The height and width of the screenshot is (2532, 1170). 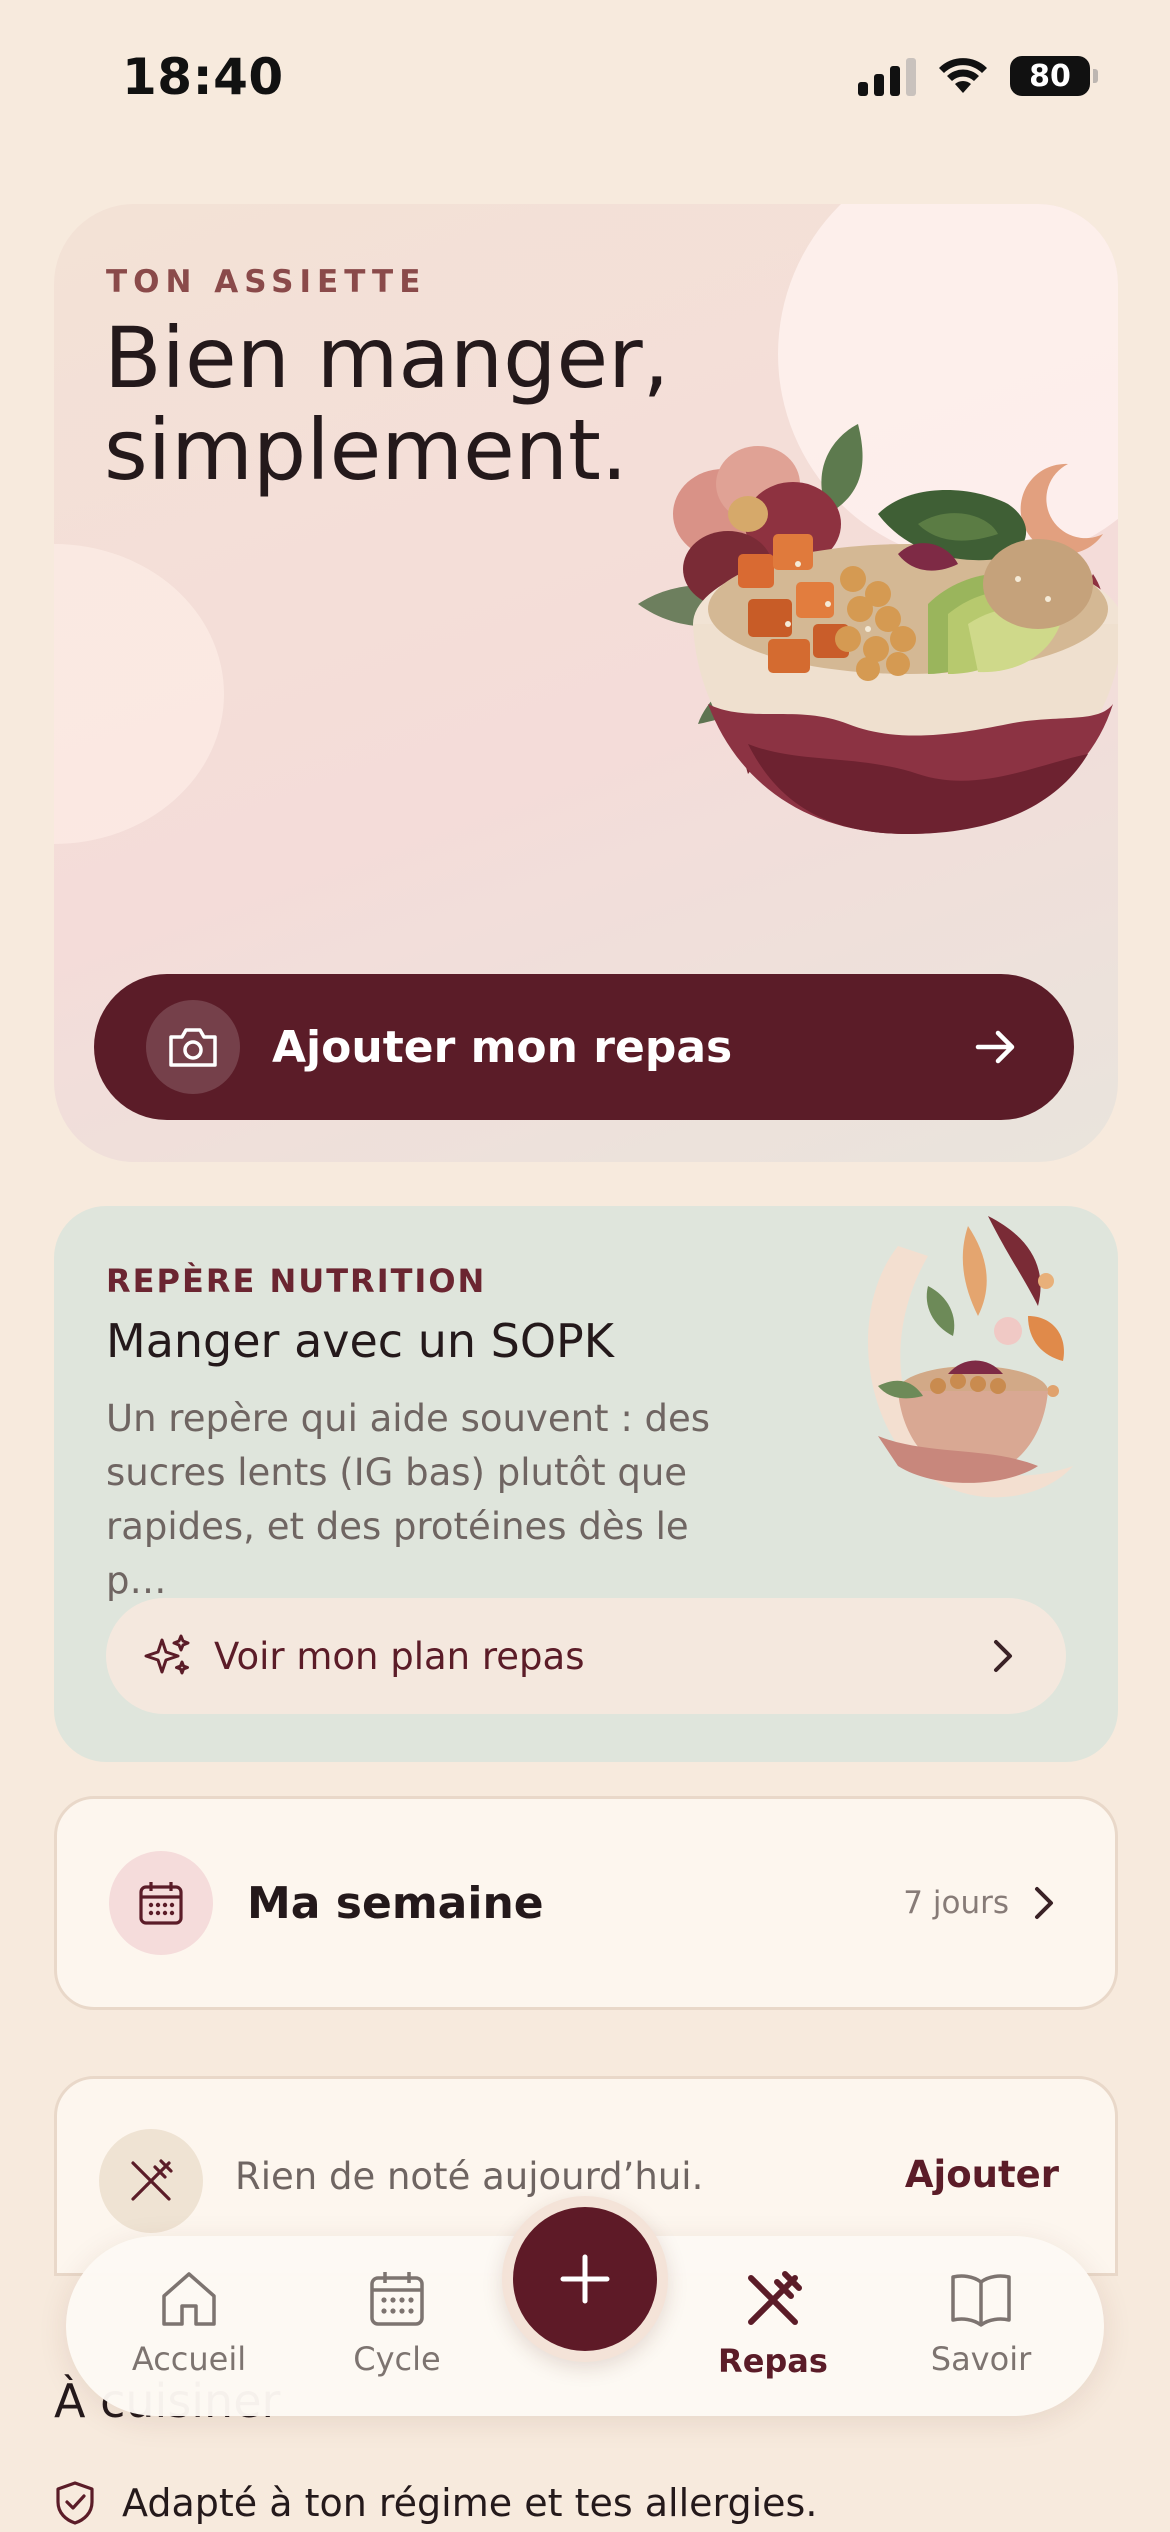 I want to click on tab-label: Repas, so click(x=773, y=2361).